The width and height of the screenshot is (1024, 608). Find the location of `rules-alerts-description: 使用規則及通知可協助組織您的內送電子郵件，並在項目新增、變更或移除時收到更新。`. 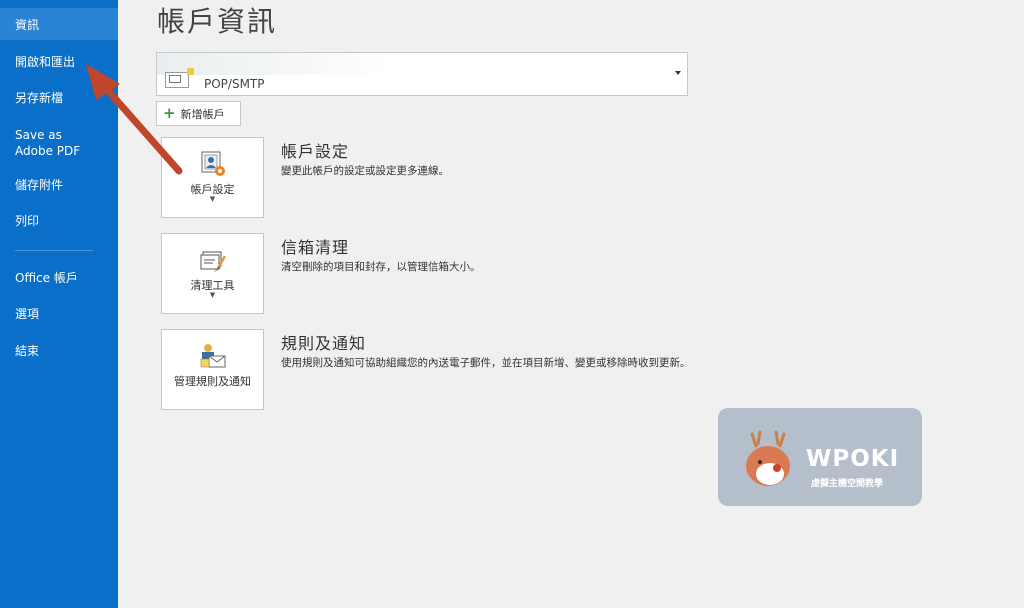

rules-alerts-description: 使用規則及通知可協助組織您的內送電子郵件，並在項目新增、變更或移除時收到更新。 is located at coordinates (486, 363).